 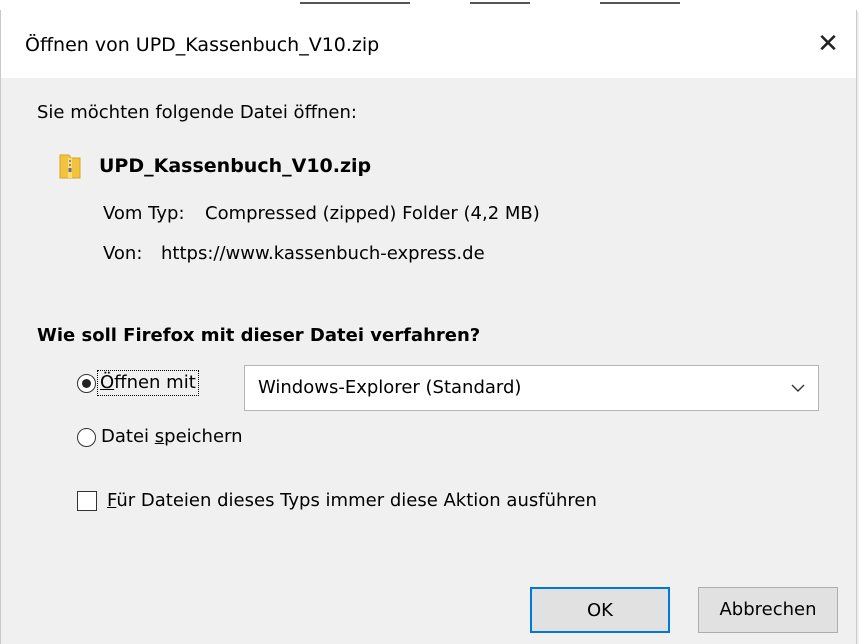 What do you see at coordinates (123, 253) in the screenshot?
I see `from-label: Von:` at bounding box center [123, 253].